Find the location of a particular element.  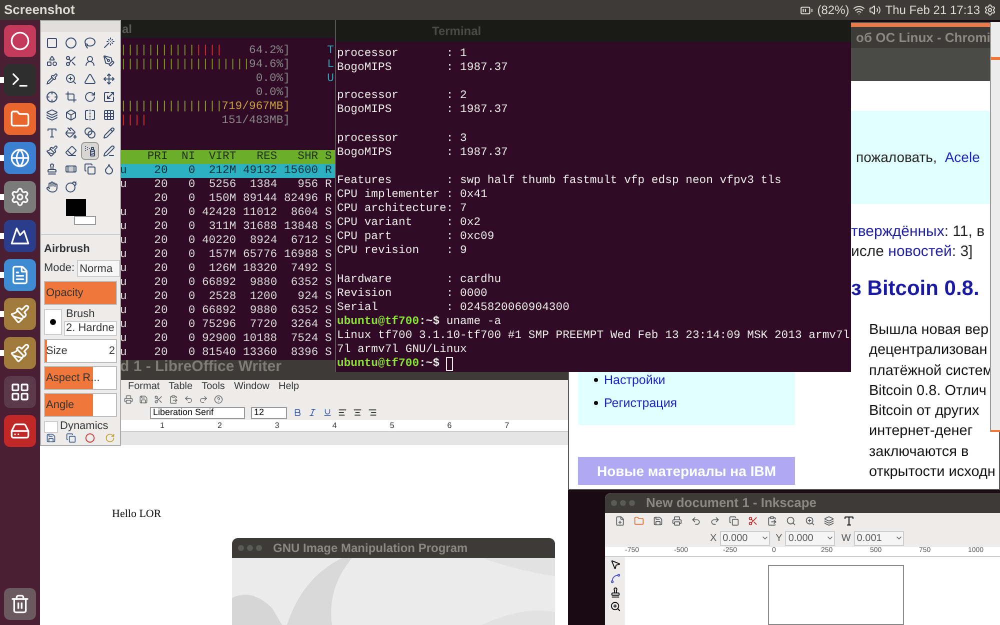

number-field: 0.001 is located at coordinates (879, 538).